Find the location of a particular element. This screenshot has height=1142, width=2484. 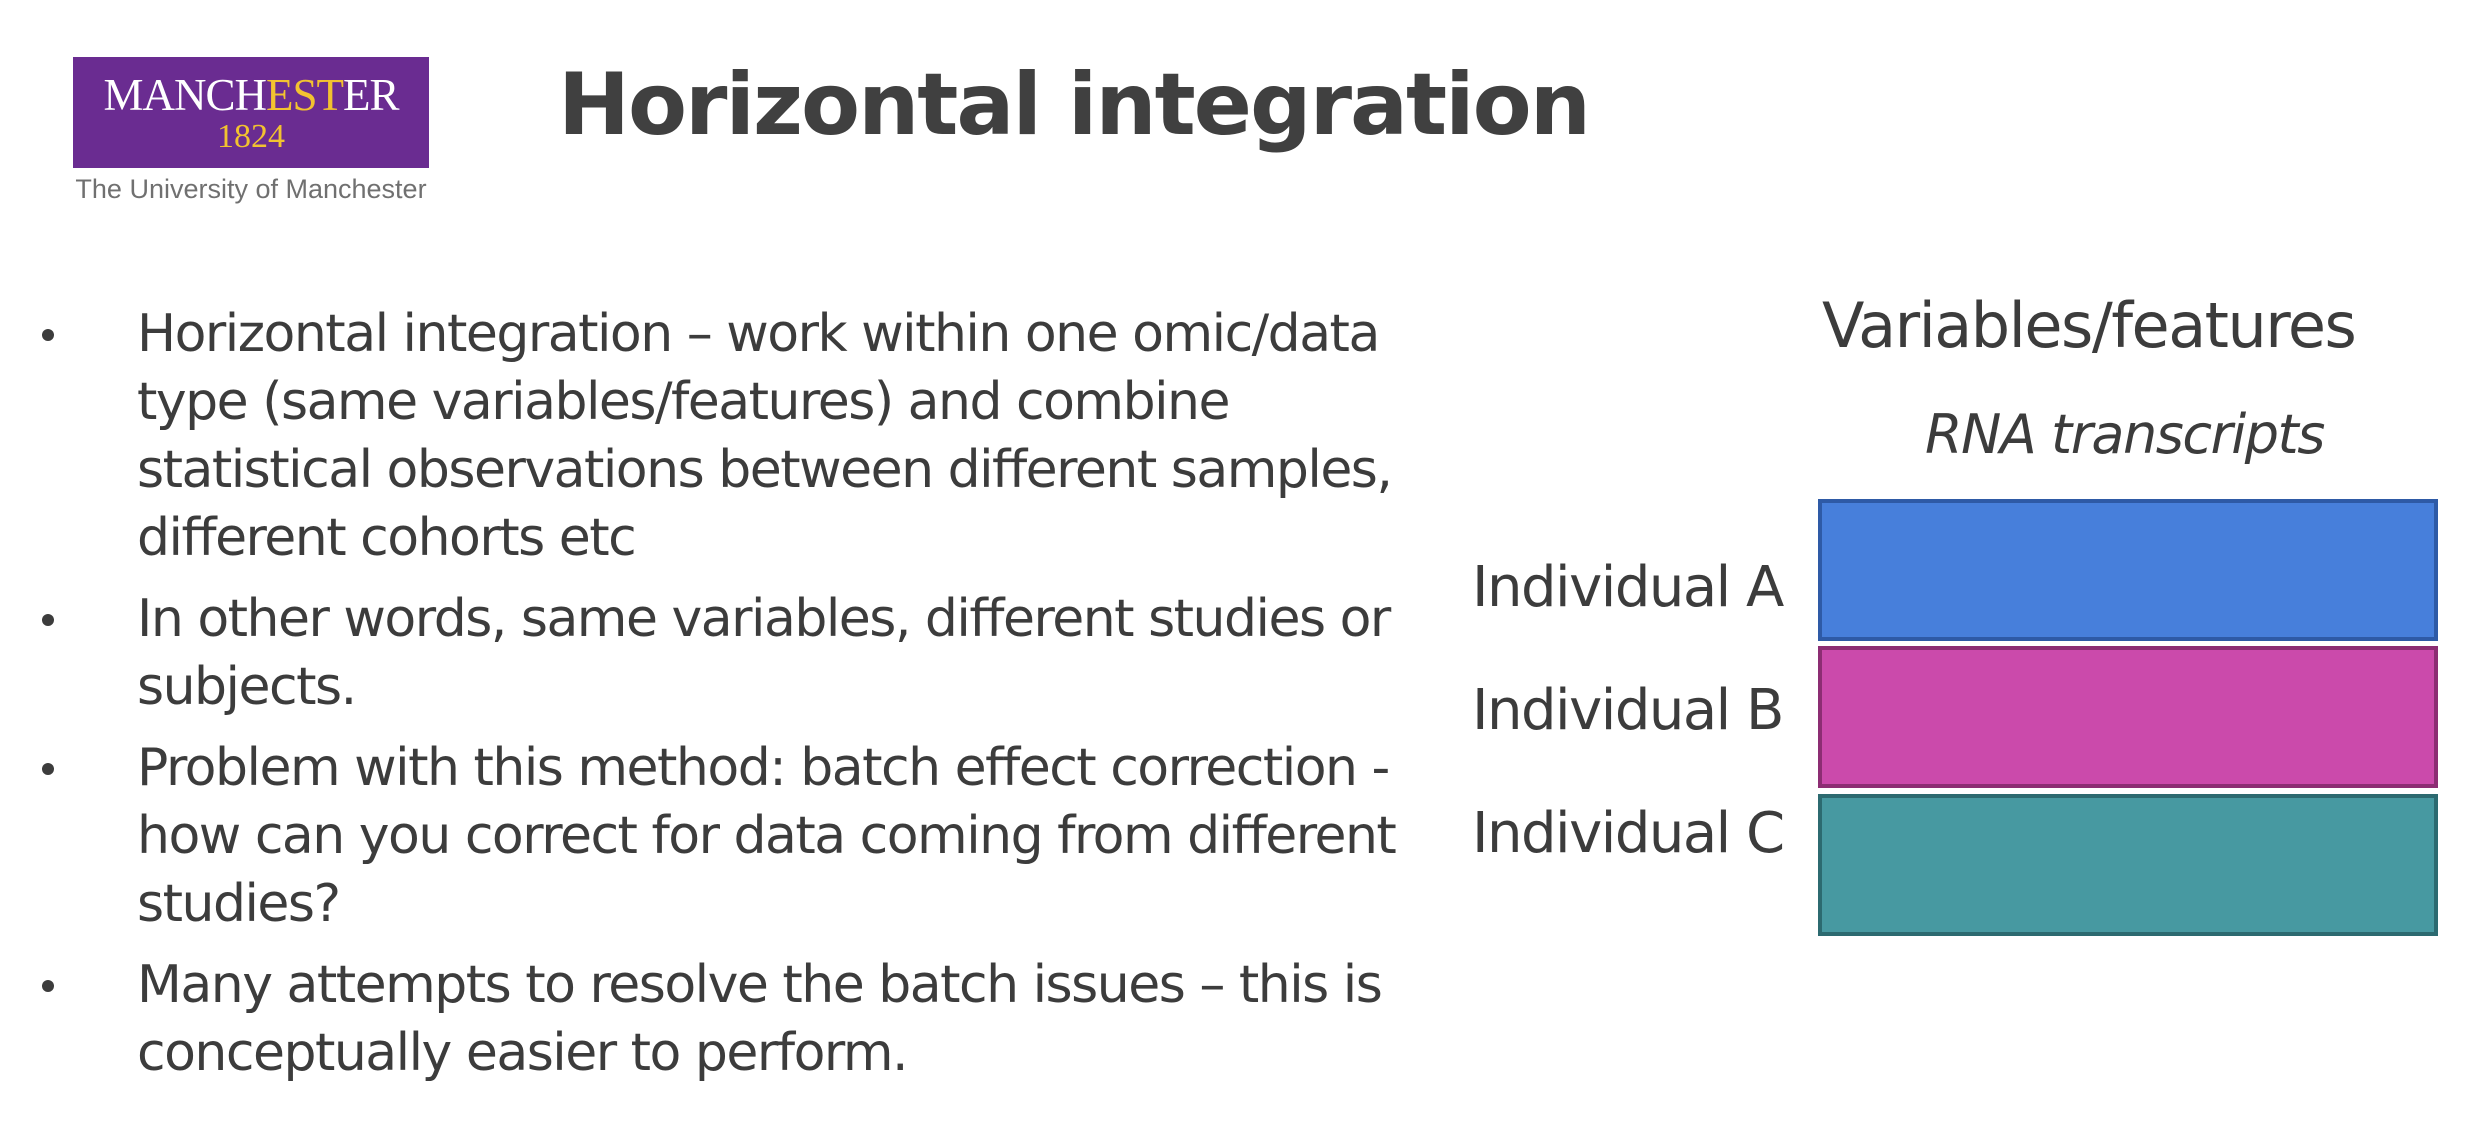

logo-wordmark: MANCHESTER is located at coordinates (251, 95).